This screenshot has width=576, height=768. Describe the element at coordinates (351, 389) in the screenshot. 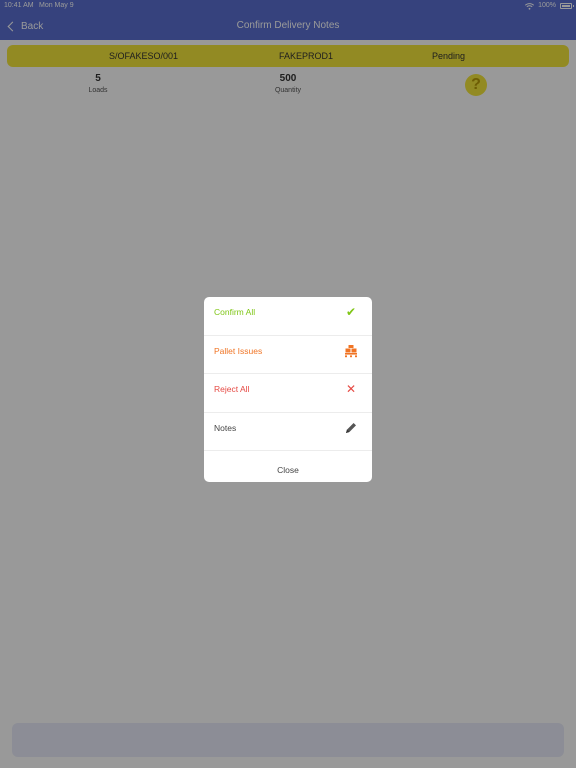

I see `close-icon: ✕` at that location.